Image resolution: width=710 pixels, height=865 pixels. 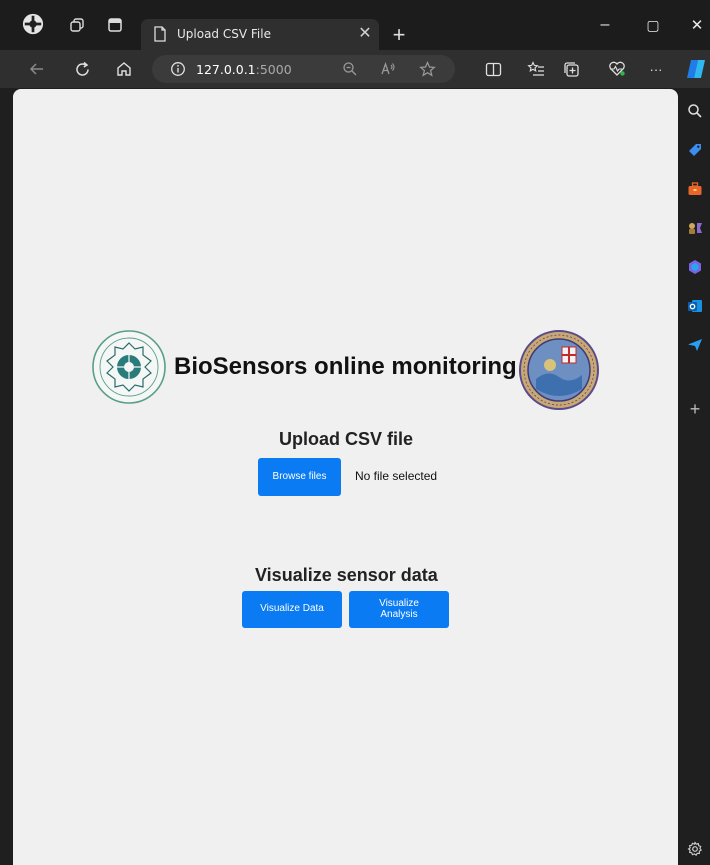 What do you see at coordinates (536, 69) in the screenshot?
I see `favorites-list-icon` at bounding box center [536, 69].